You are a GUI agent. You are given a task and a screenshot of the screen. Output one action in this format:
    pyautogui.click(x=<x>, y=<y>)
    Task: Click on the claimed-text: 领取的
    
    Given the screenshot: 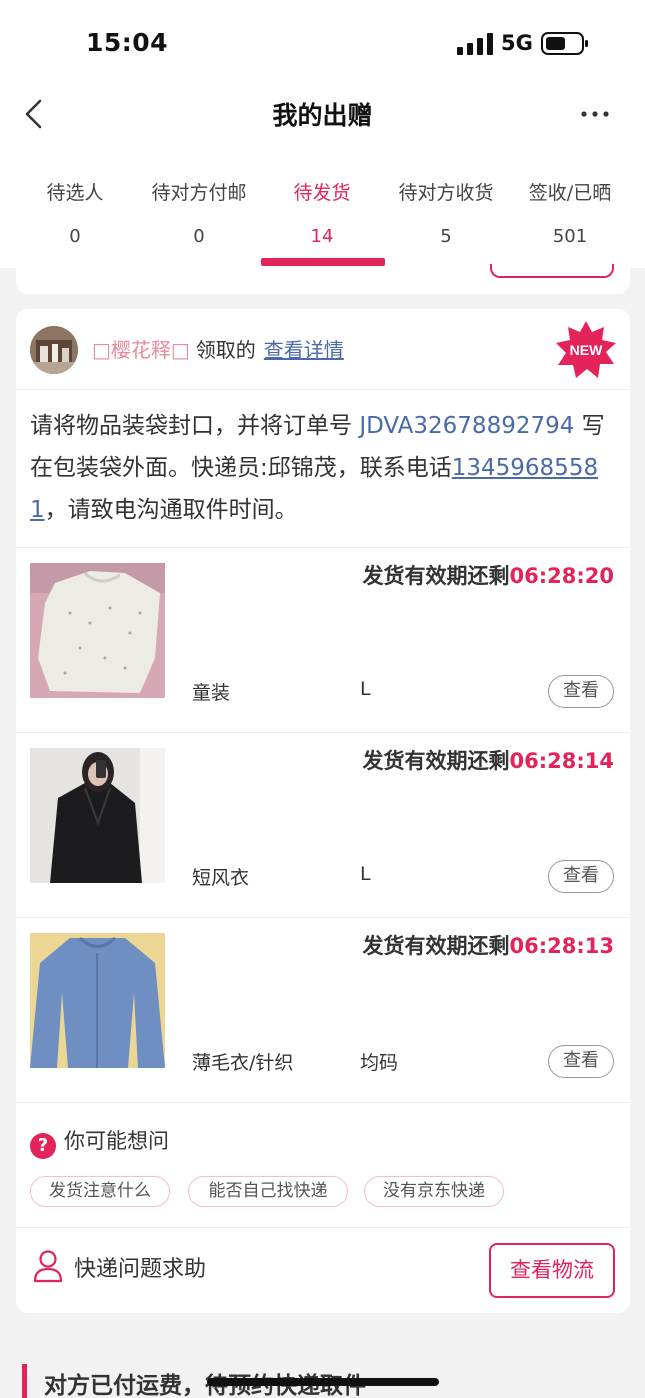 What is the action you would take?
    pyautogui.click(x=225, y=350)
    